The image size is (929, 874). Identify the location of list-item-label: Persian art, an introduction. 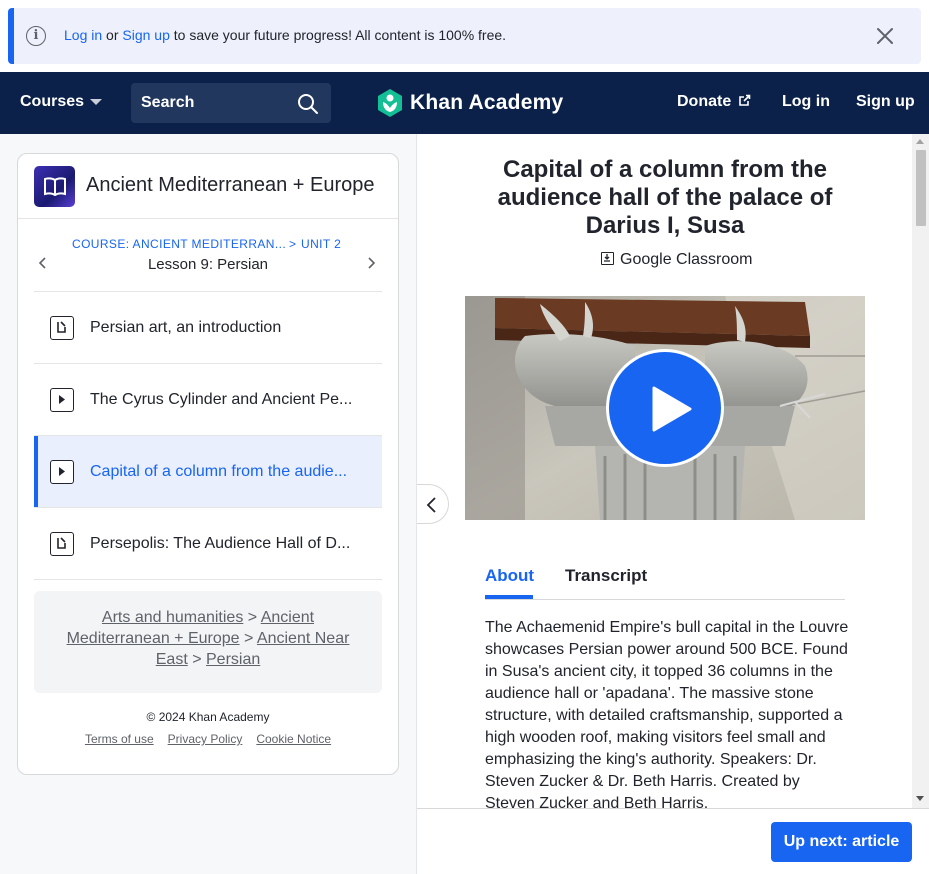
(186, 327).